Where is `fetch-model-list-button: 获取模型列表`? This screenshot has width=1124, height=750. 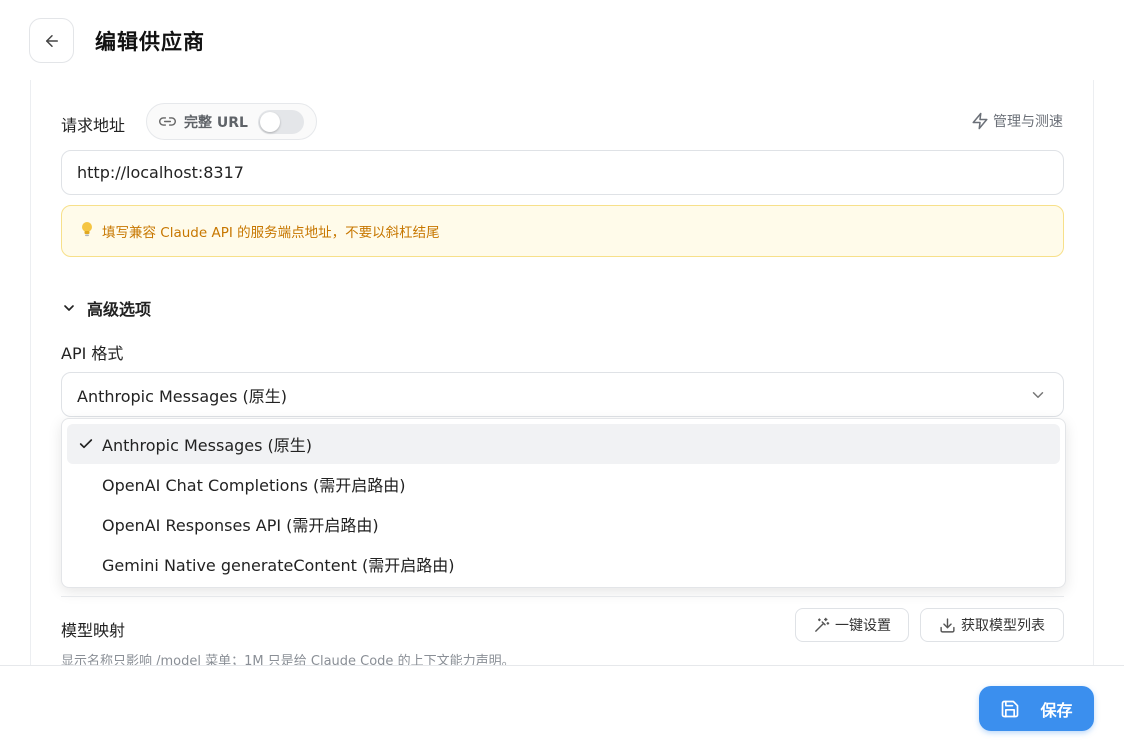
fetch-model-list-button: 获取模型列表 is located at coordinates (992, 625).